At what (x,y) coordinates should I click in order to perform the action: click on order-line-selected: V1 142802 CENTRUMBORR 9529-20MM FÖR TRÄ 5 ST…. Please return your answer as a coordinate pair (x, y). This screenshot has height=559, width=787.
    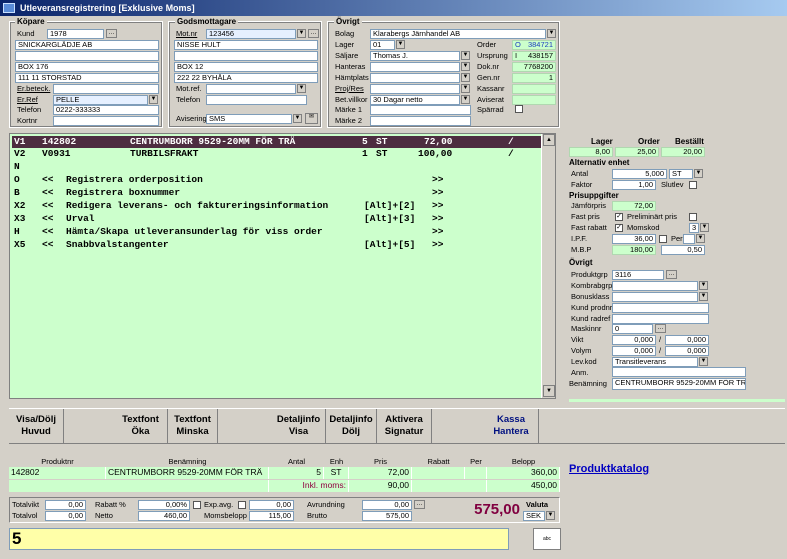
    Looking at the image, I should click on (282, 142).